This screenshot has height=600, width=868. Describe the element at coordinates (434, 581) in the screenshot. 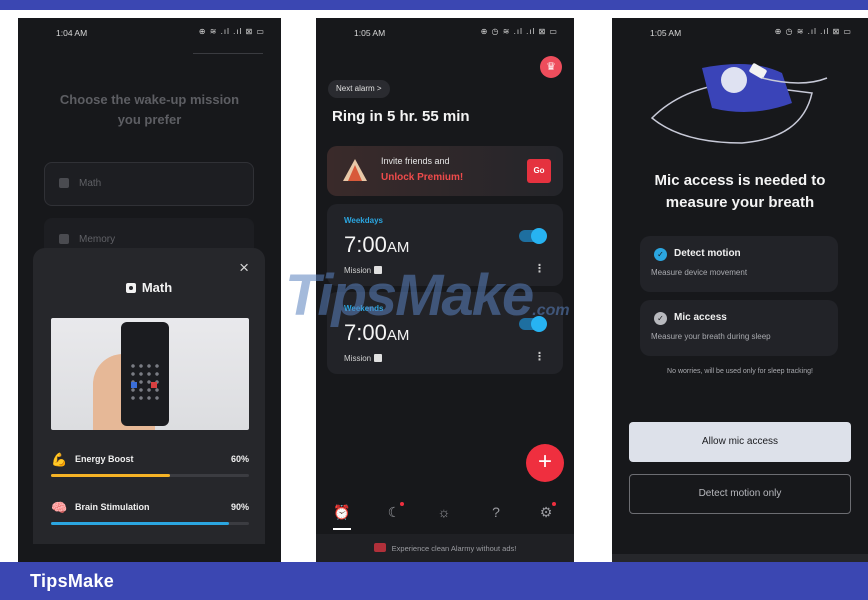

I see `brand-footer: TipsMake` at that location.